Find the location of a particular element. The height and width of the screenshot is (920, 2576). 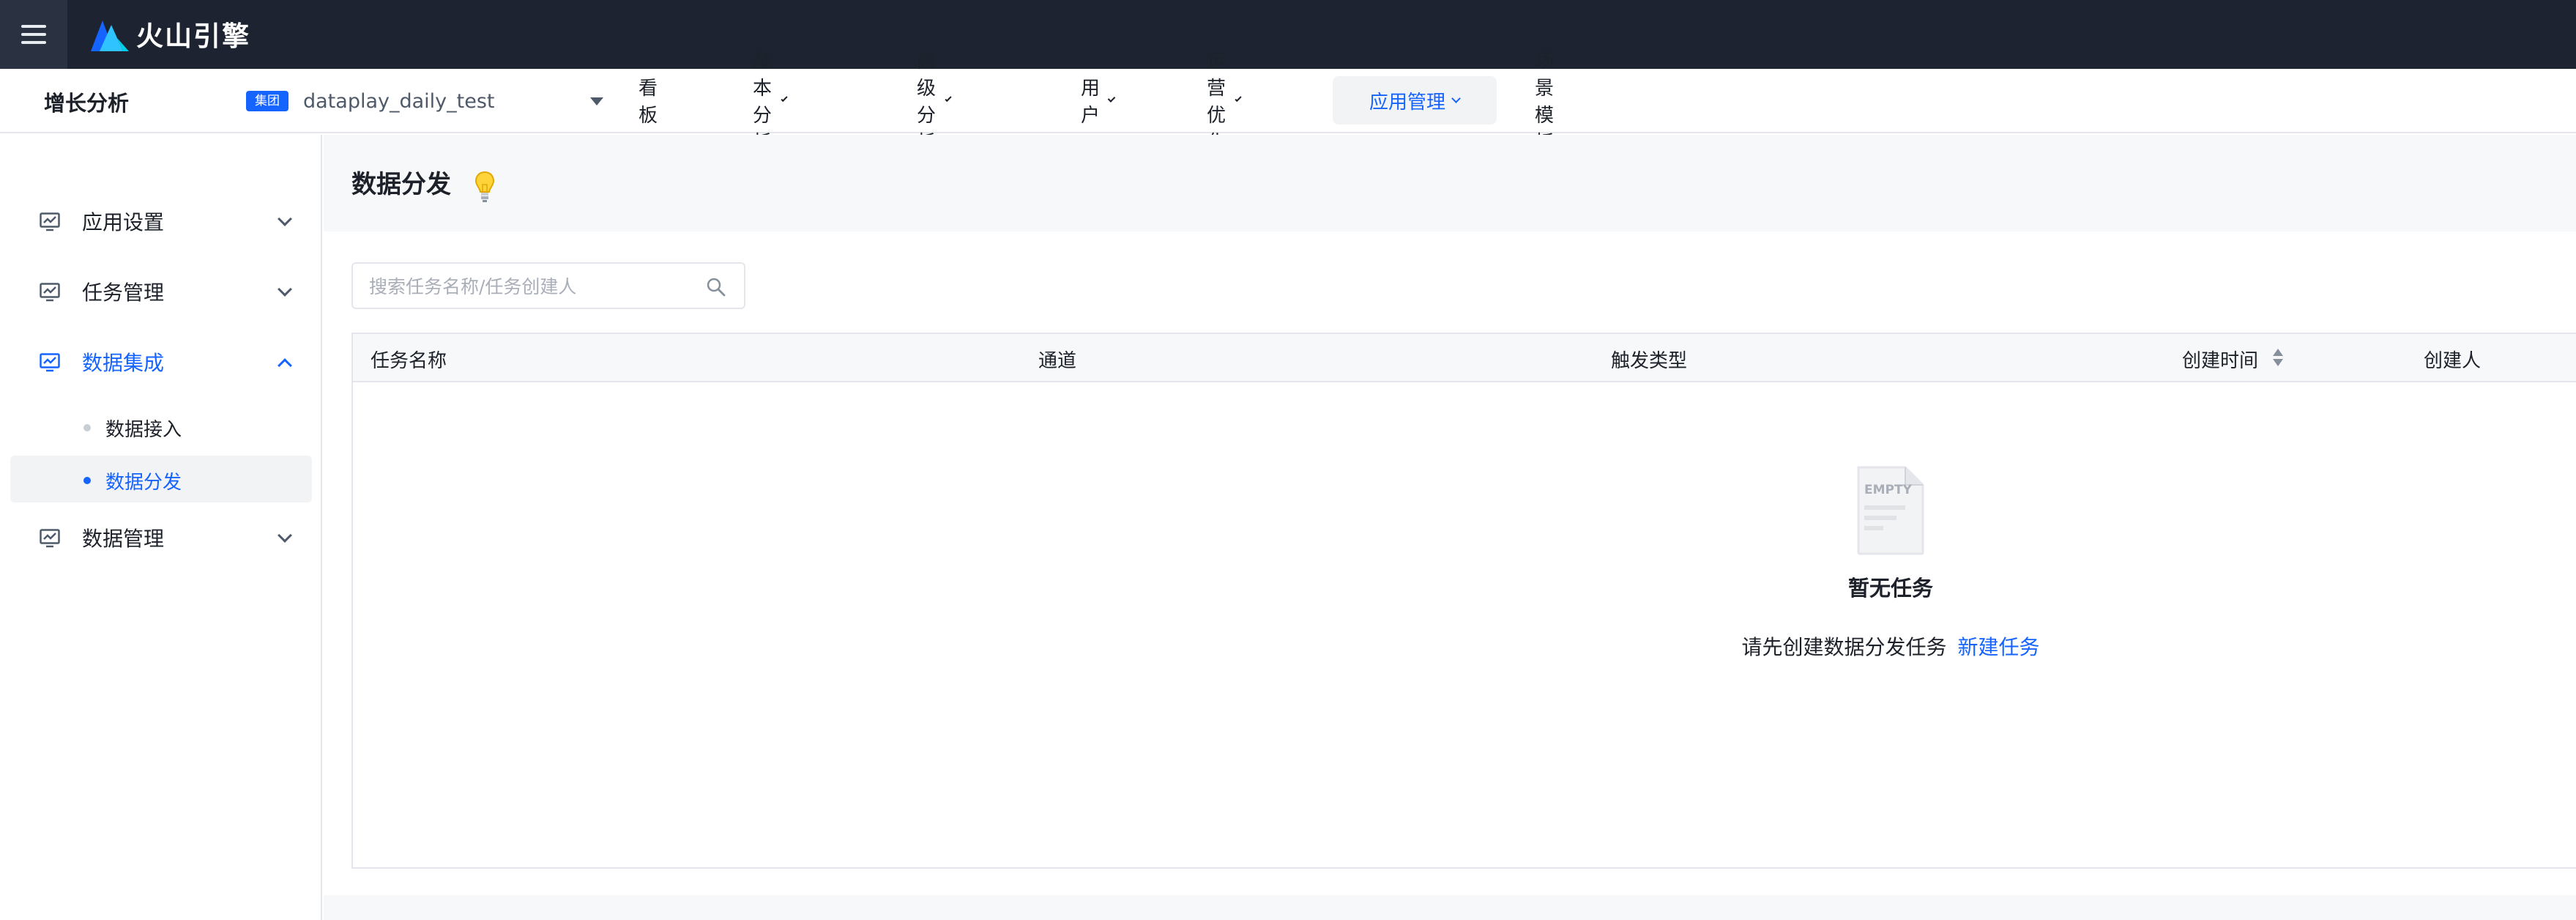

sidebar-item-data-distribution: 数据分发 is located at coordinates (161, 479).